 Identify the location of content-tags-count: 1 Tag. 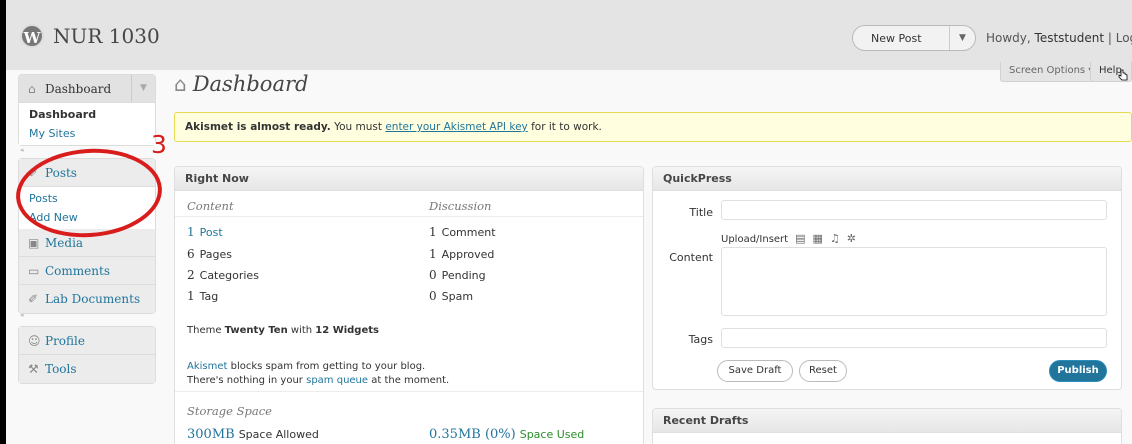
(202, 296).